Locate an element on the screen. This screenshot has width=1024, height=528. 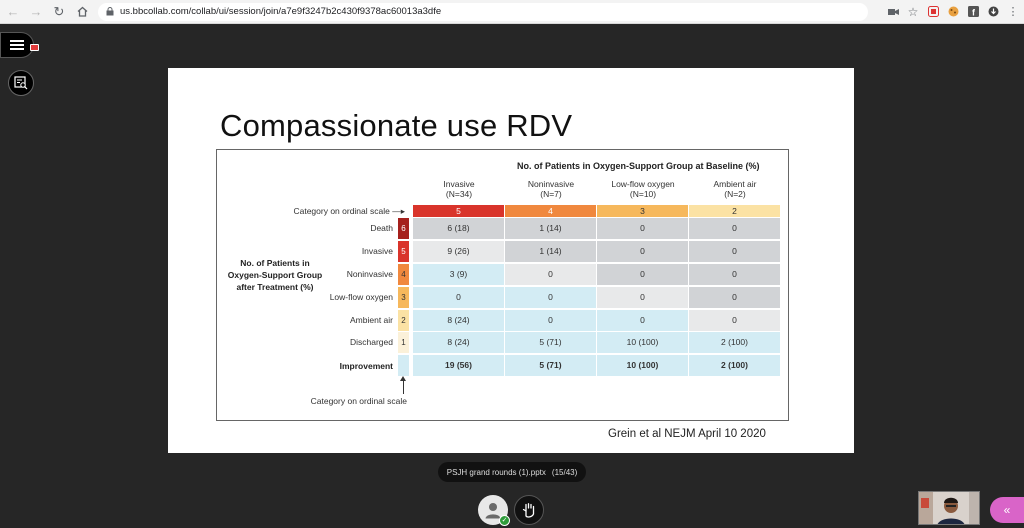
category-badge: 6 is located at coordinates (403, 228).